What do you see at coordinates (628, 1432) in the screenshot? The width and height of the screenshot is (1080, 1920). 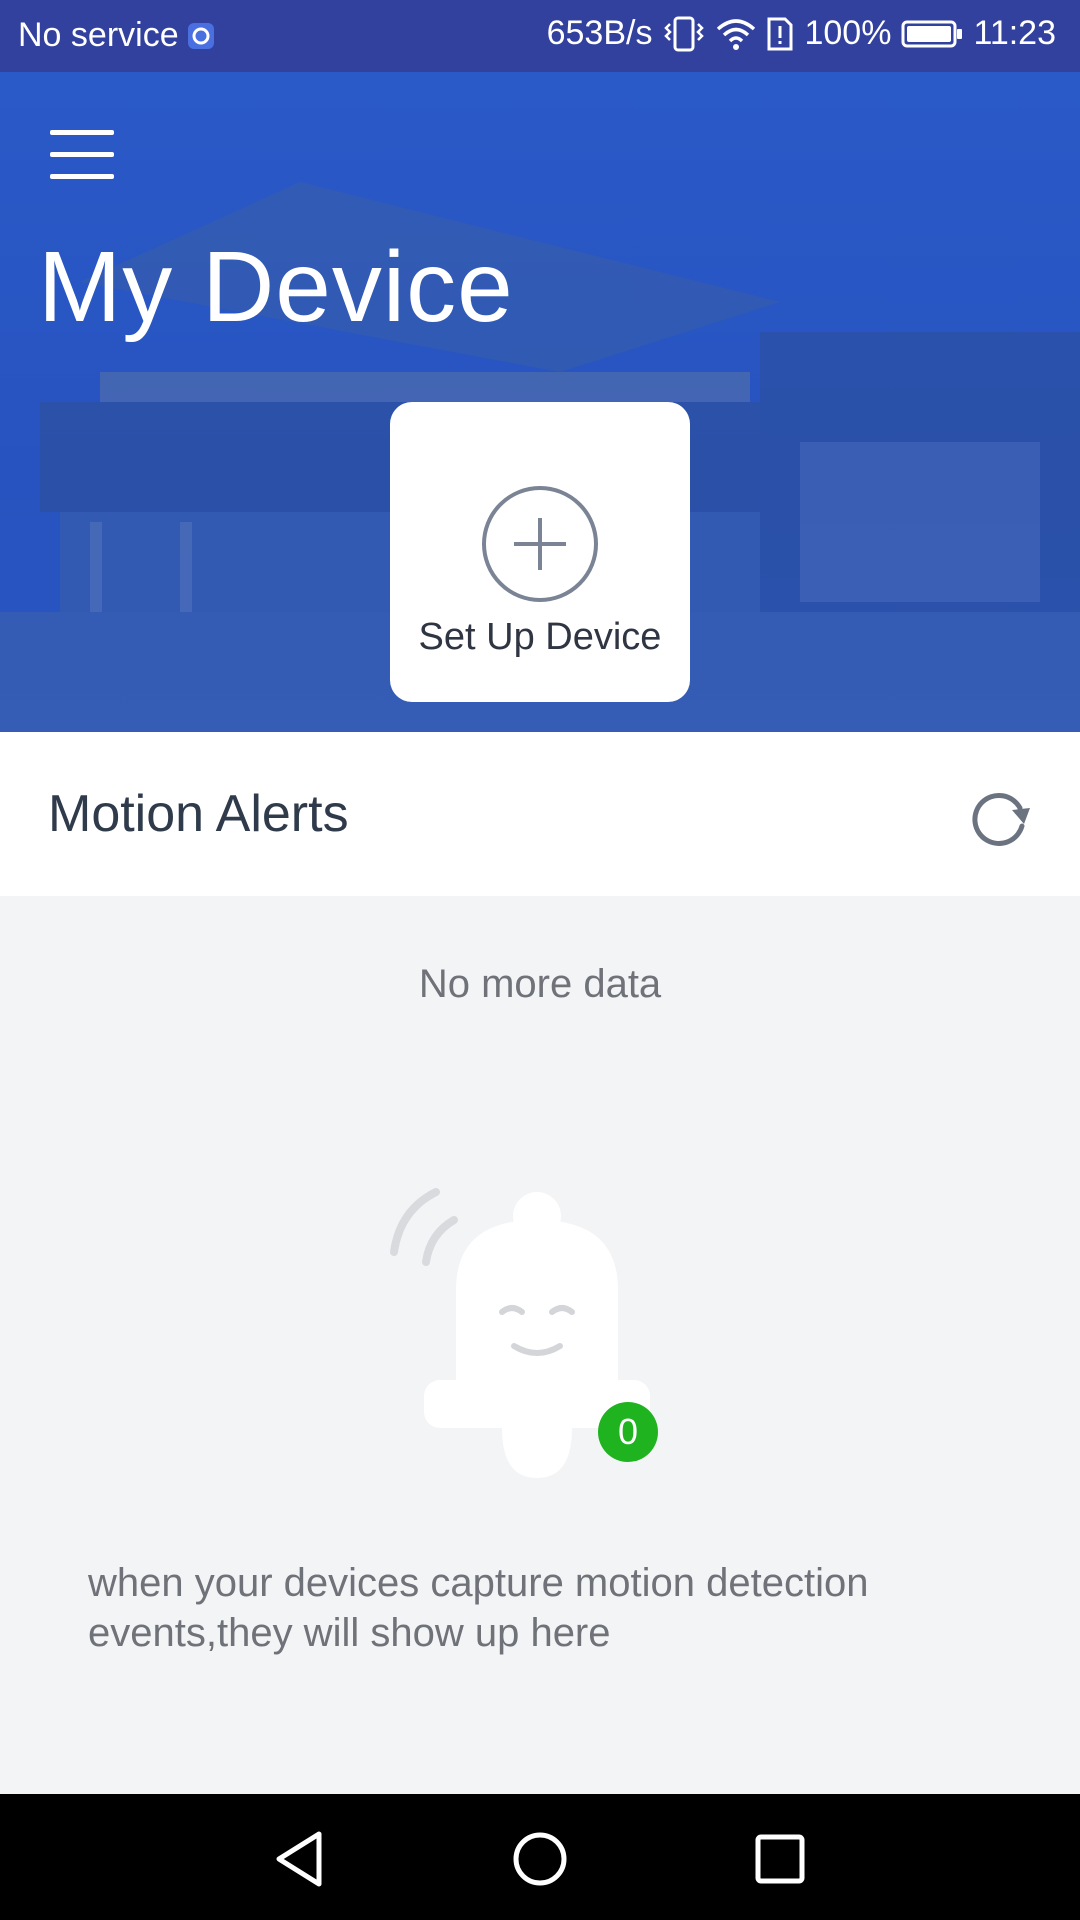 I see `alert-count-badge: 0` at bounding box center [628, 1432].